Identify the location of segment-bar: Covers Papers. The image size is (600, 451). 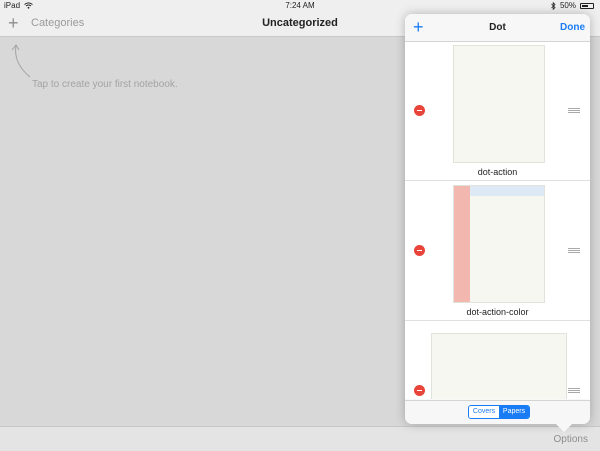
(497, 412).